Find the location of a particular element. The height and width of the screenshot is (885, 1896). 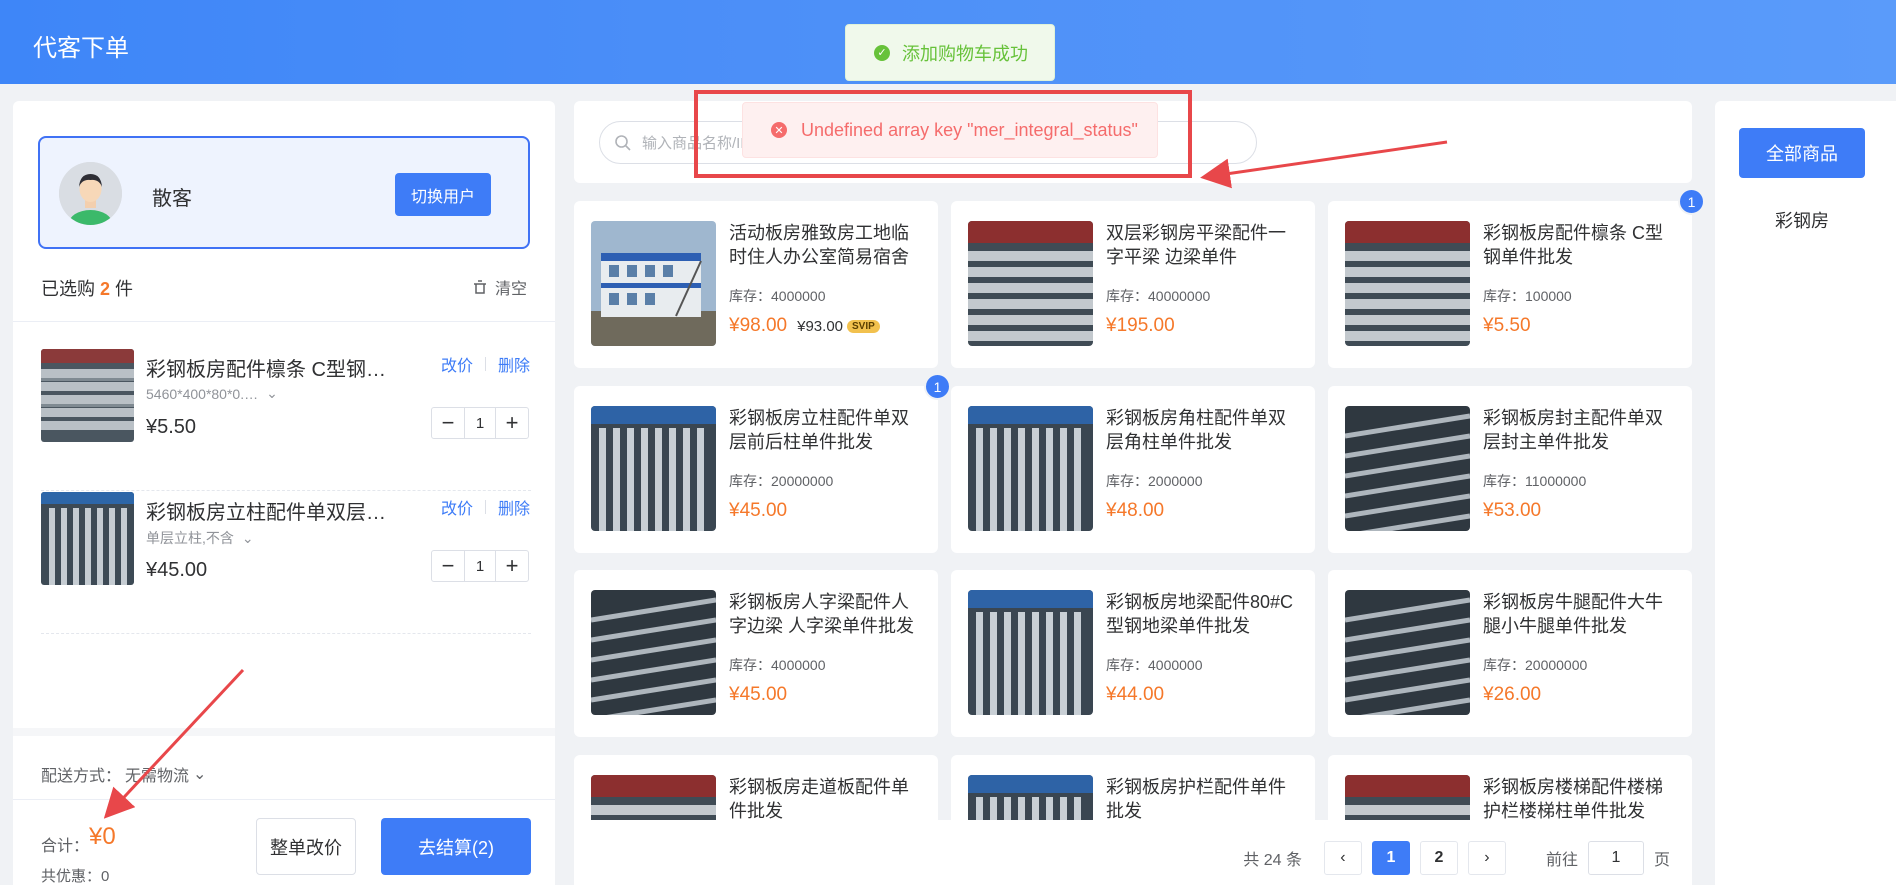

clear-cart-button: 清空 is located at coordinates (499, 287).